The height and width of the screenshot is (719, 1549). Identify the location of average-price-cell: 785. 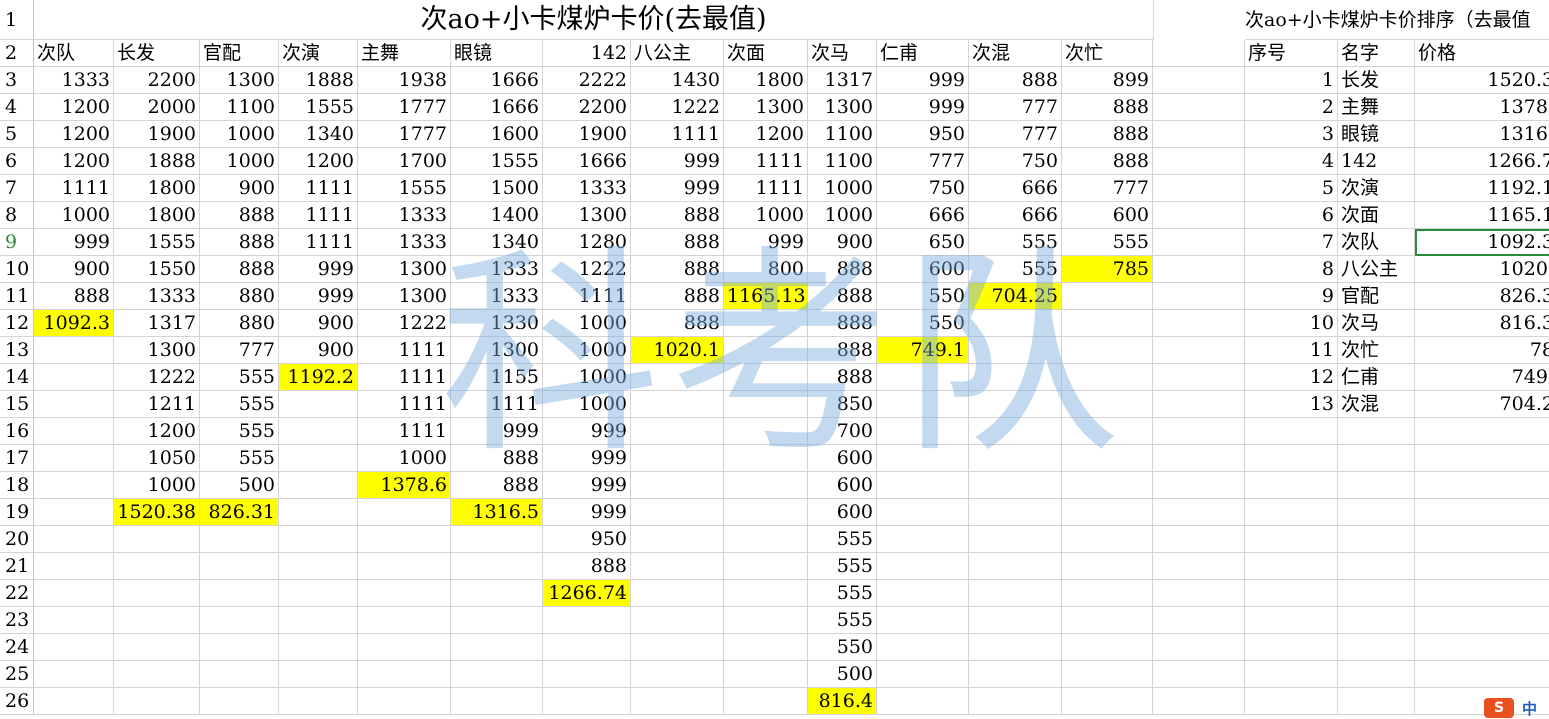
(1107, 269).